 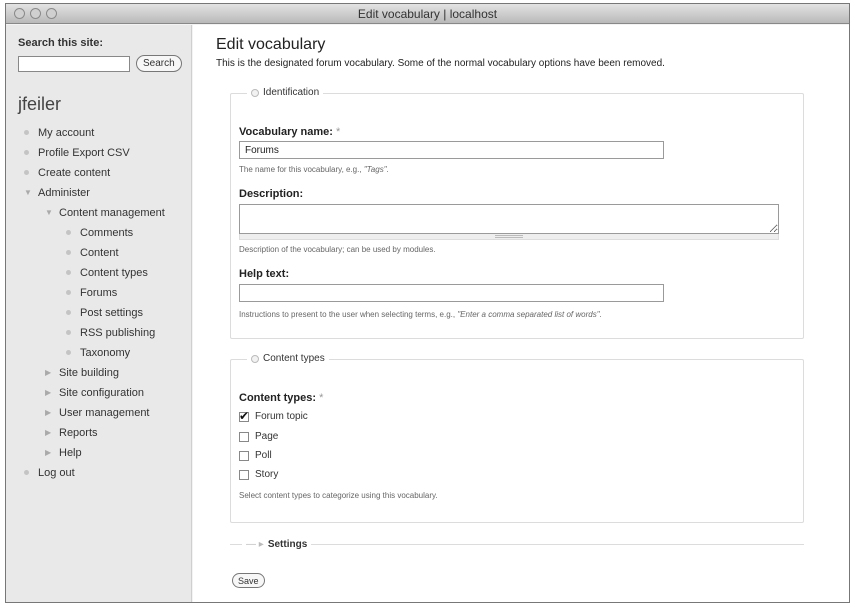 I want to click on settings-legend: — ▸ Settings, so click(x=277, y=544).